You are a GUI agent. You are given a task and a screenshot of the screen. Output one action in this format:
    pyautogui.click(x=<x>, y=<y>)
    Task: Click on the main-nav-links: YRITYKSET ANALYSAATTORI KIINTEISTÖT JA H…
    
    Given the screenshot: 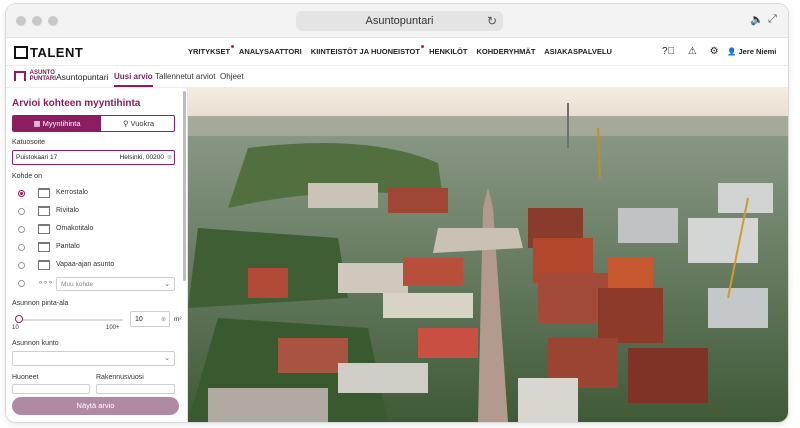 What is the action you would take?
    pyautogui.click(x=403, y=51)
    